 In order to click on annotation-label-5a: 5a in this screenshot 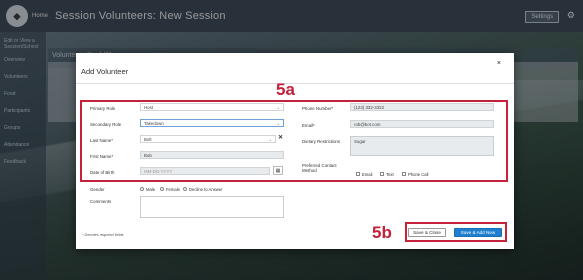, I will do `click(285, 89)`.